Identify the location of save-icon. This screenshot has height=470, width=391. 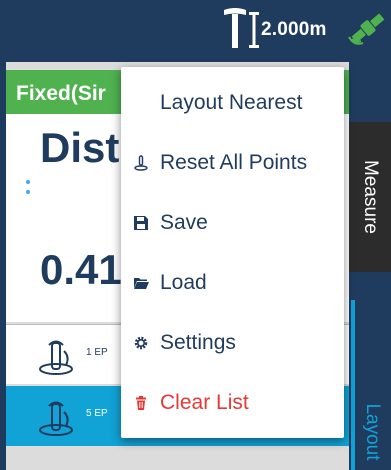
(141, 223).